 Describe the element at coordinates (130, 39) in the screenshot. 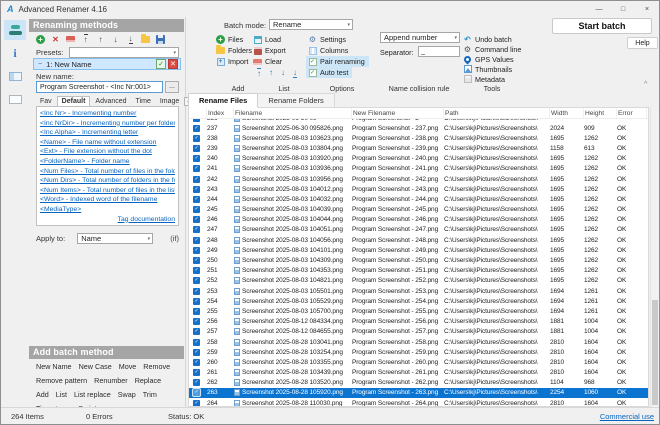

I see `move-method-bottom-button: ↓` at that location.